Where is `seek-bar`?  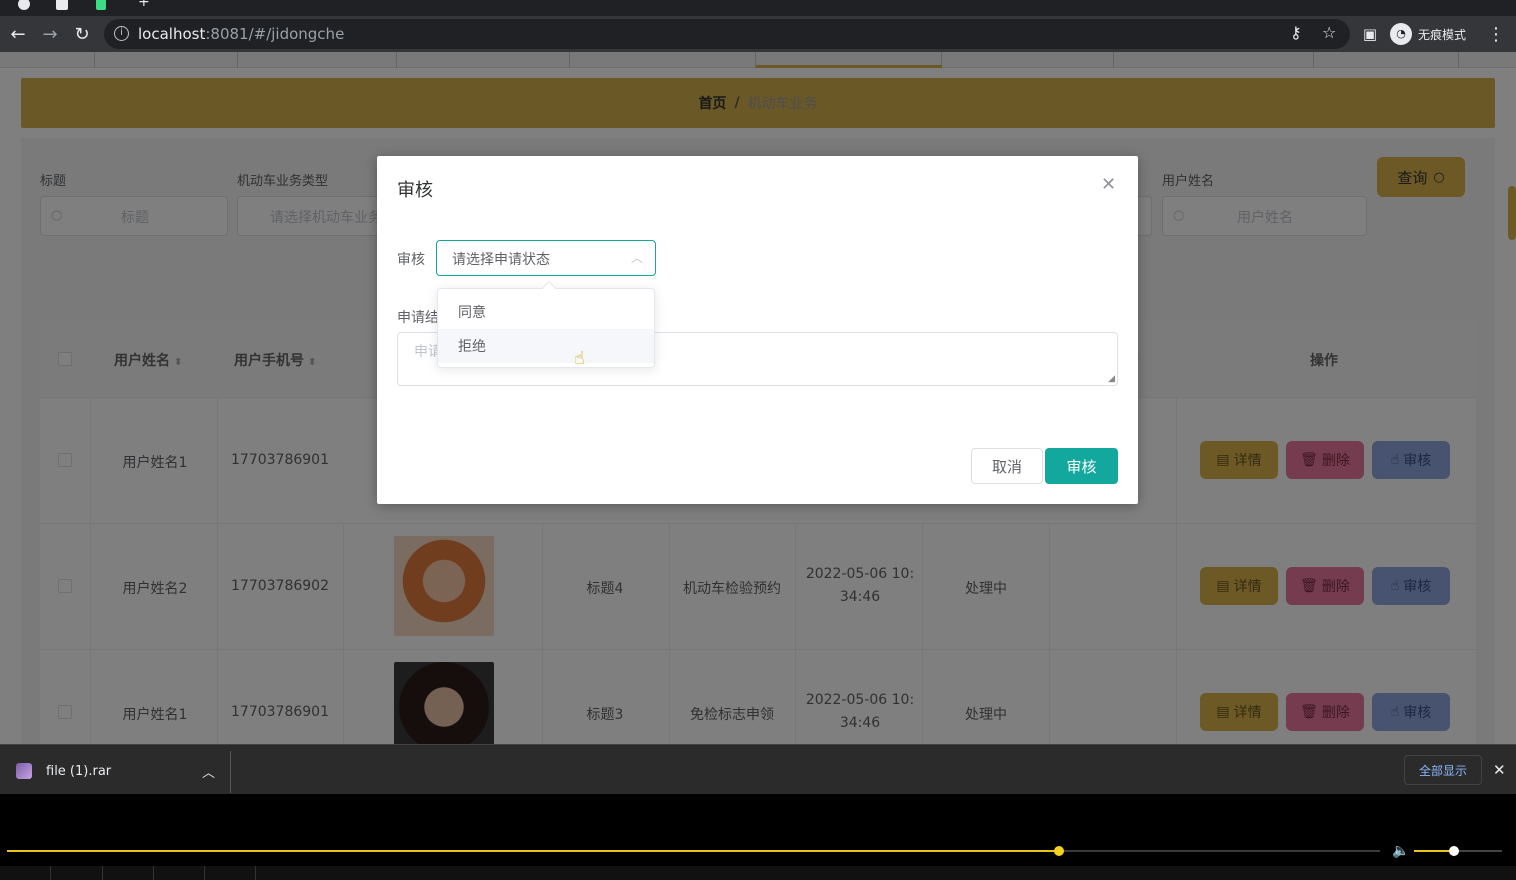
seek-bar is located at coordinates (693, 851).